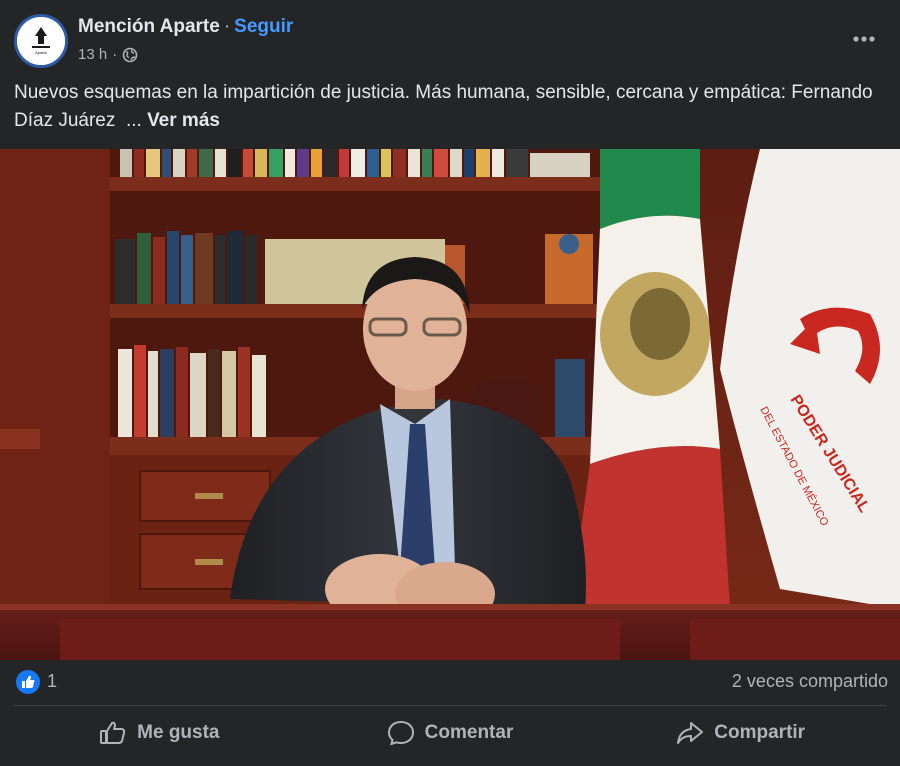 This screenshot has height=766, width=900. Describe the element at coordinates (469, 732) in the screenshot. I see `comment-button-label: Comentar` at that location.